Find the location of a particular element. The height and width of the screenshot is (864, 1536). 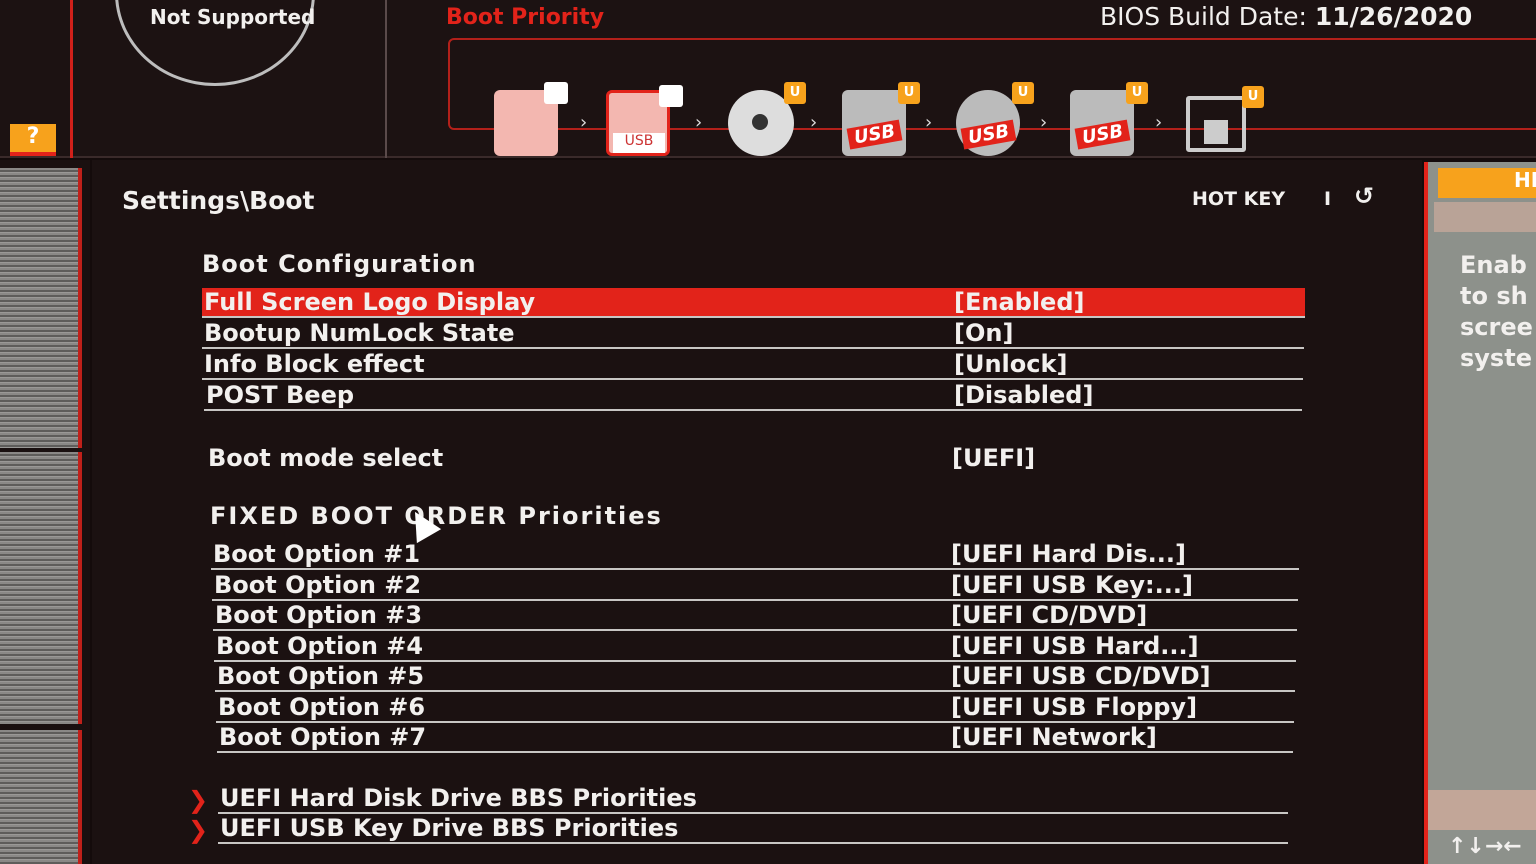

network-icon: U is located at coordinates (1225, 119).